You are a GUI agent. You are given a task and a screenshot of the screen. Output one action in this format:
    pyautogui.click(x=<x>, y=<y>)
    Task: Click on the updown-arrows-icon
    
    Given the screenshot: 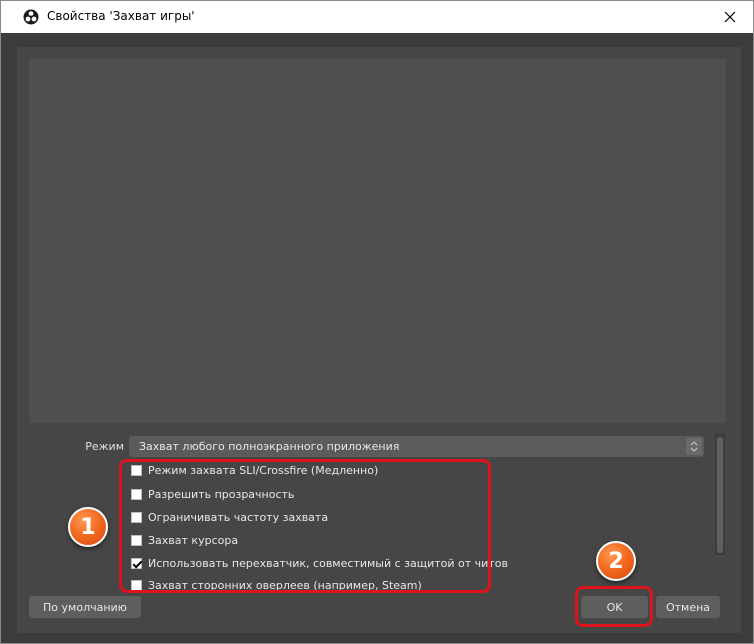 What is the action you would take?
    pyautogui.click(x=694, y=446)
    